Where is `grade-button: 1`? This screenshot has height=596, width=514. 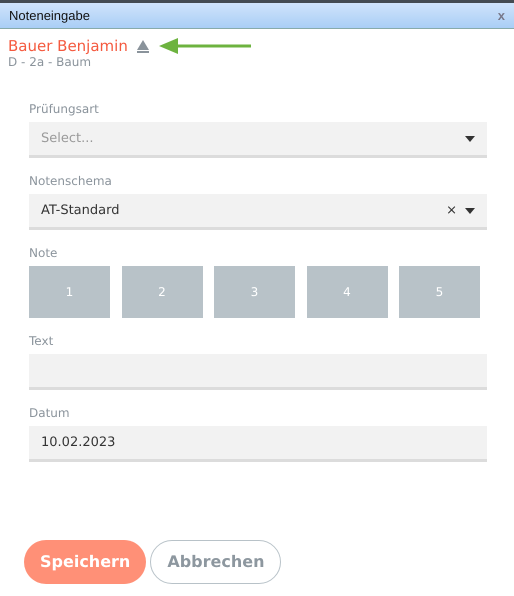 grade-button: 1 is located at coordinates (69, 292).